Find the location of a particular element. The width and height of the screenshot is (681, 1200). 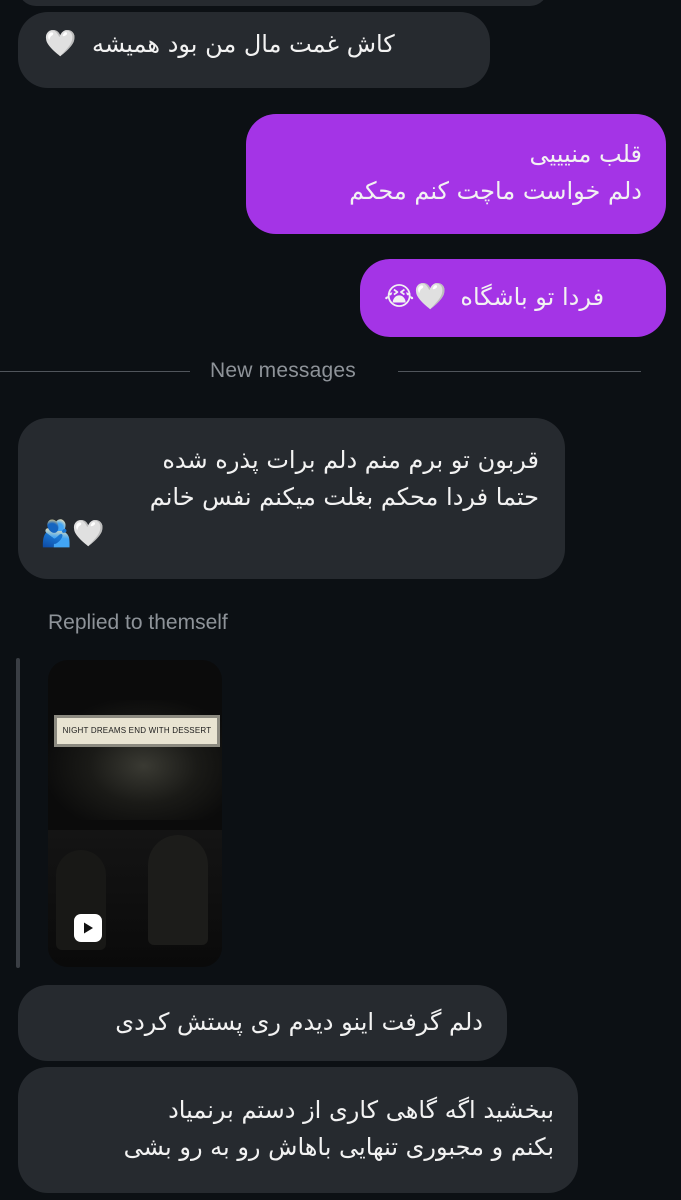

message-bubble-sent: 😭🤍 فردا تو باشگاه is located at coordinates (513, 298).